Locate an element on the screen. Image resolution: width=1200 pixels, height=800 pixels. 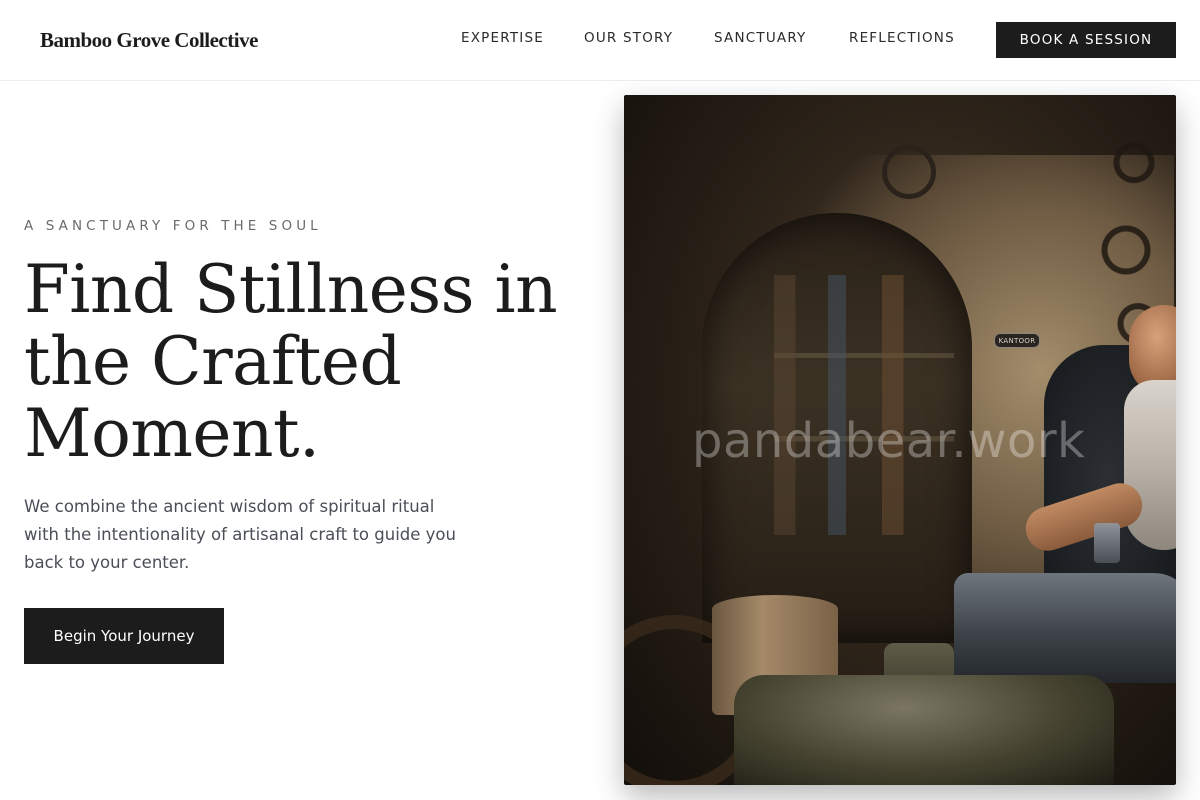
kantoor-sign: KANTOOR is located at coordinates (1017, 340).